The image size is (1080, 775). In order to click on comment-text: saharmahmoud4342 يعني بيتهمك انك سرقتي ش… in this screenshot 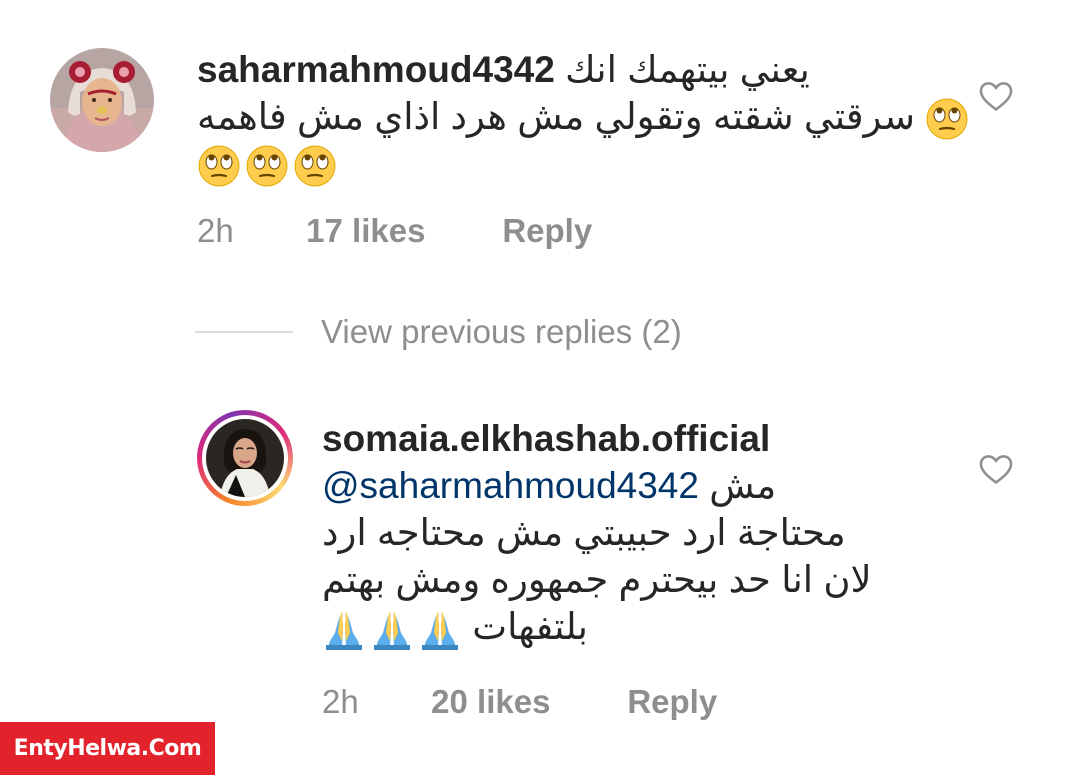, I will do `click(583, 117)`.